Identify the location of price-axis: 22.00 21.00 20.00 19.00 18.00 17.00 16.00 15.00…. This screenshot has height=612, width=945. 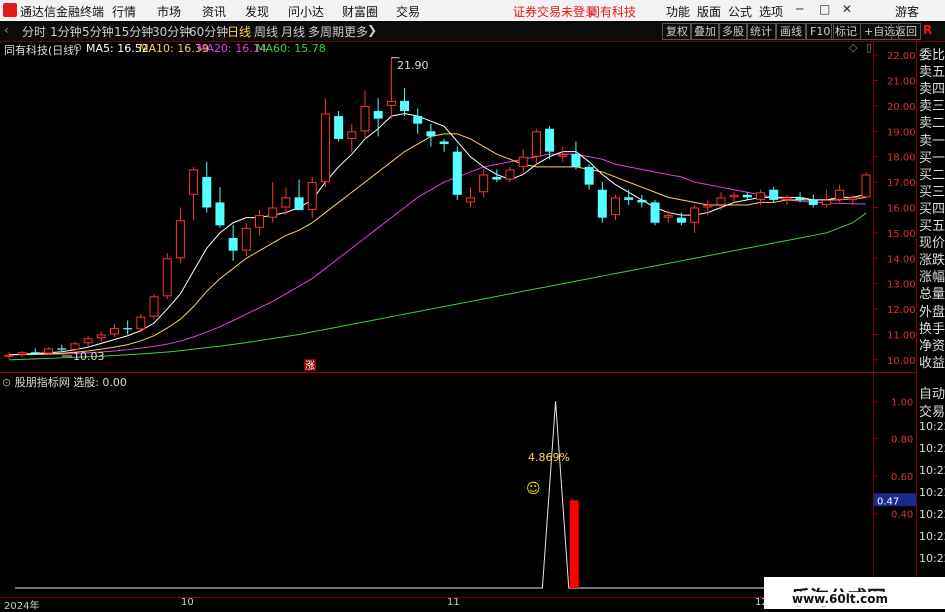
(901, 209).